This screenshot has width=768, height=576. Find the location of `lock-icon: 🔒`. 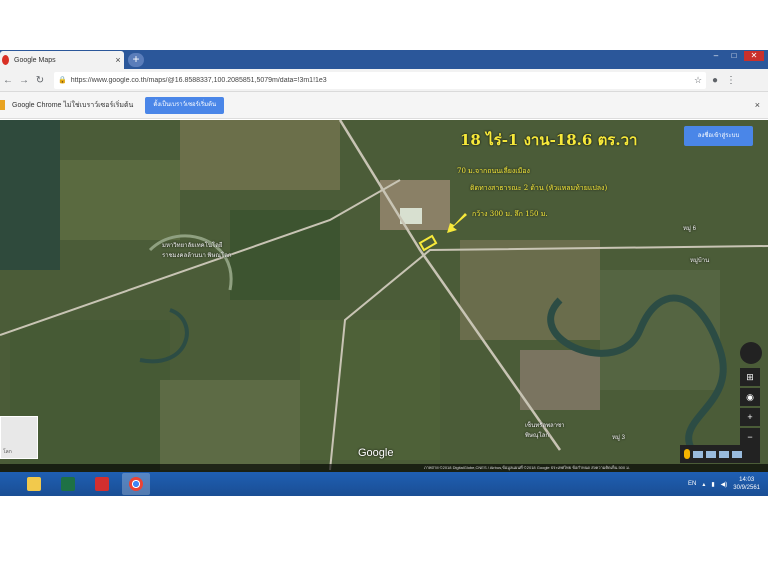

lock-icon: 🔒 is located at coordinates (62, 80).